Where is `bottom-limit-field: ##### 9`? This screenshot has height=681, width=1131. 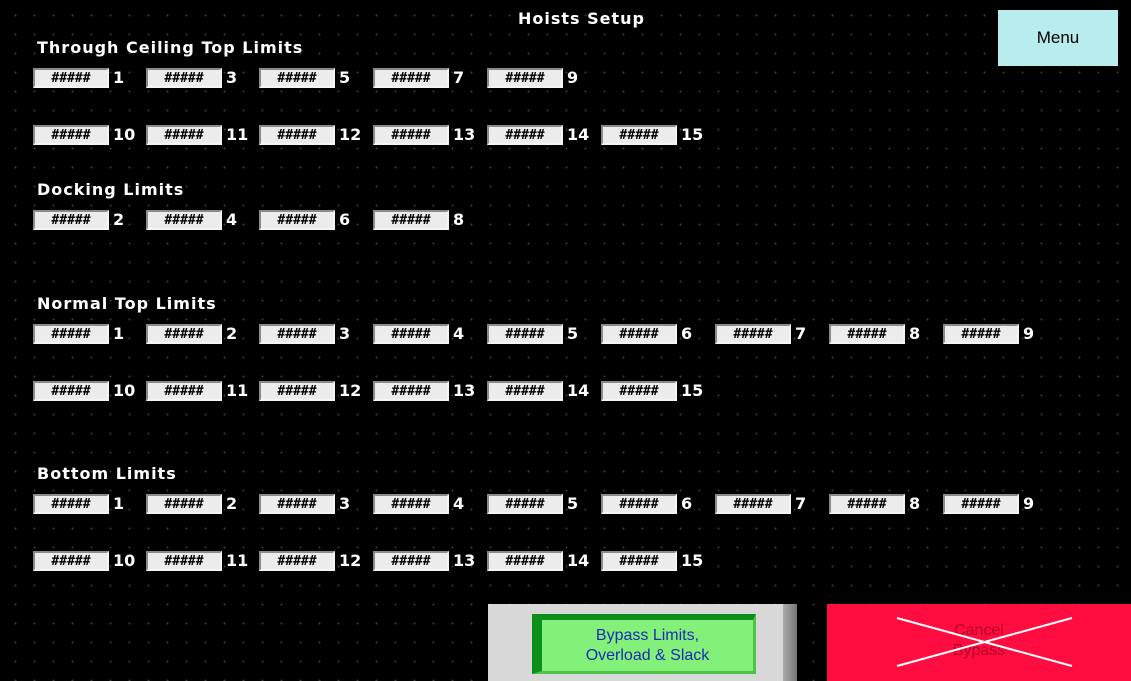
bottom-limit-field: ##### 9 is located at coordinates (988, 504).